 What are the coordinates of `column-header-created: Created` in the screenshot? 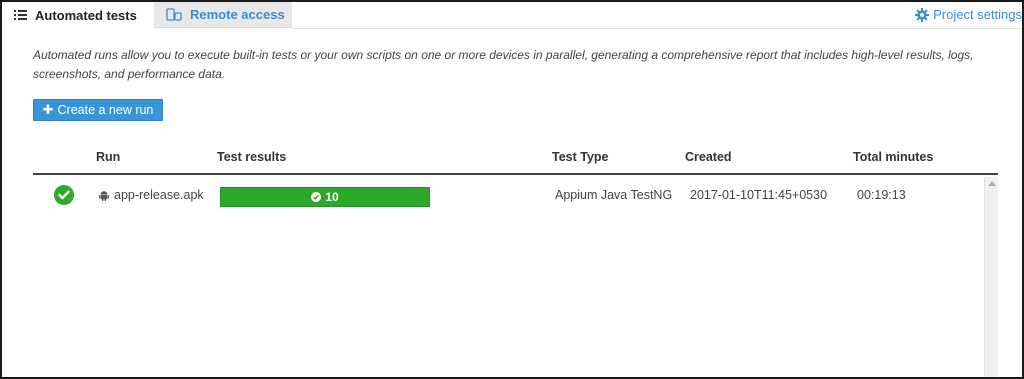 It's located at (708, 157).